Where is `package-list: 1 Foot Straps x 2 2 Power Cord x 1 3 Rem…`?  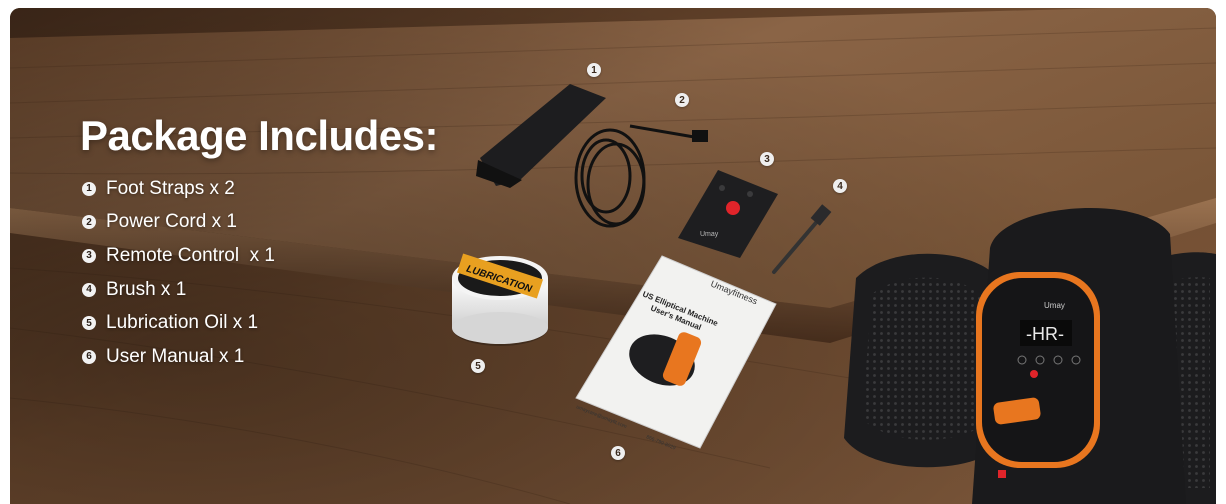 package-list: 1 Foot Straps x 2 2 Power Cord x 1 3 Rem… is located at coordinates (178, 273).